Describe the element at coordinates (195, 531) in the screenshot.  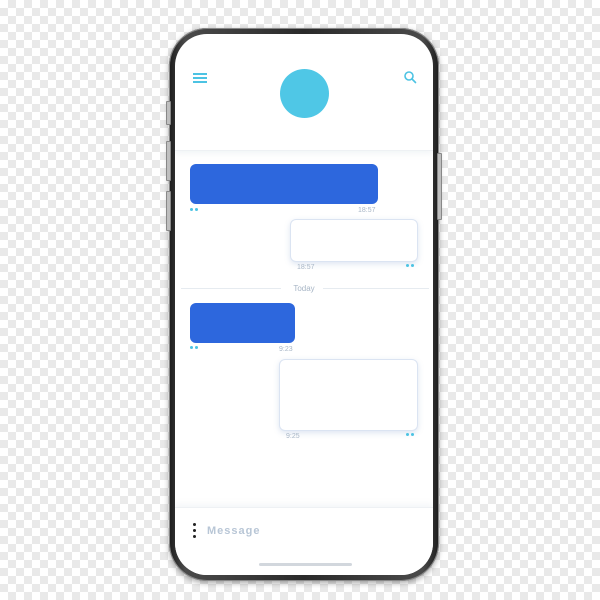
I see `more-options-icon` at that location.